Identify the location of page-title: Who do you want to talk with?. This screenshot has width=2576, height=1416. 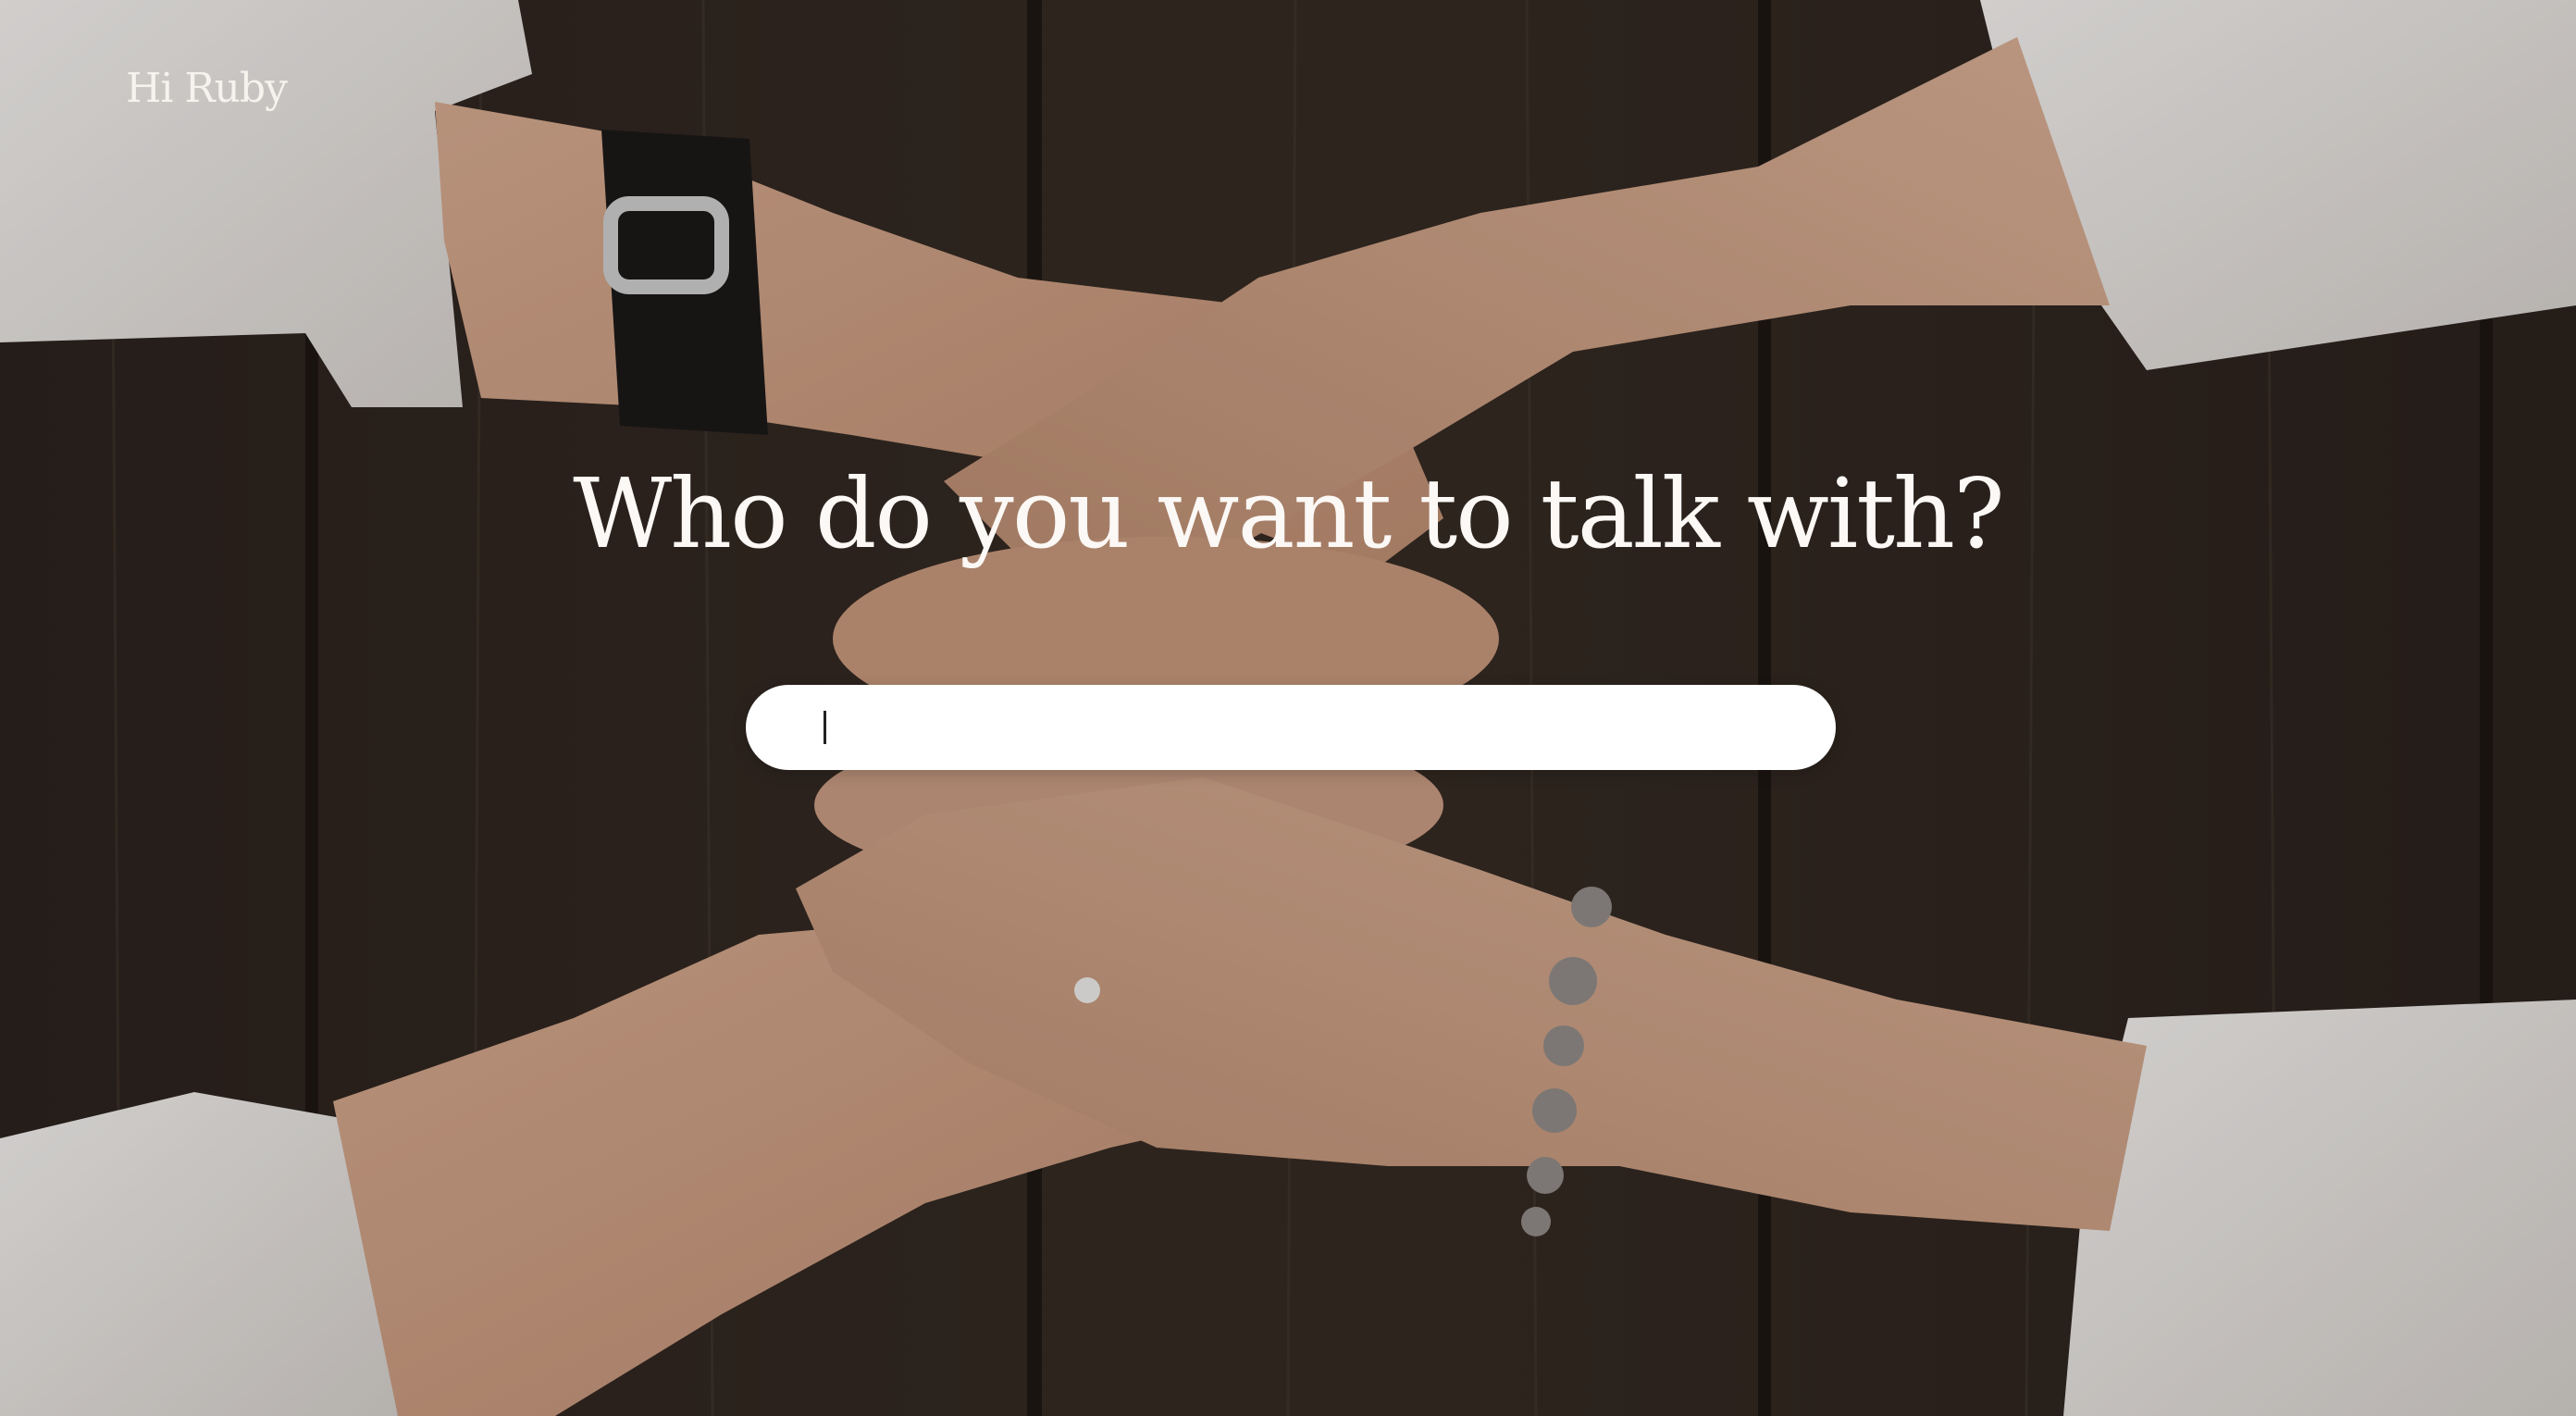
(1289, 513).